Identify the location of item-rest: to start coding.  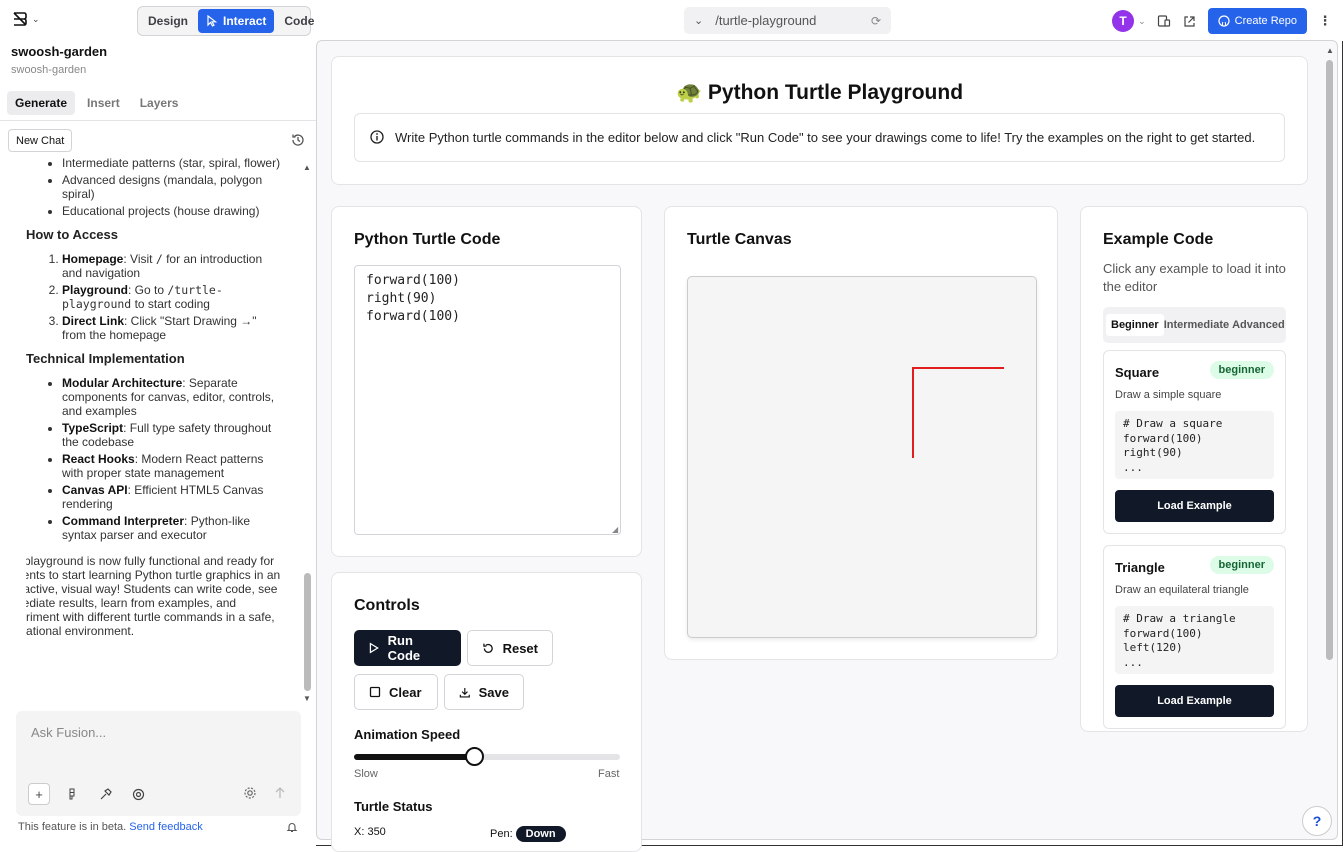
(170, 304).